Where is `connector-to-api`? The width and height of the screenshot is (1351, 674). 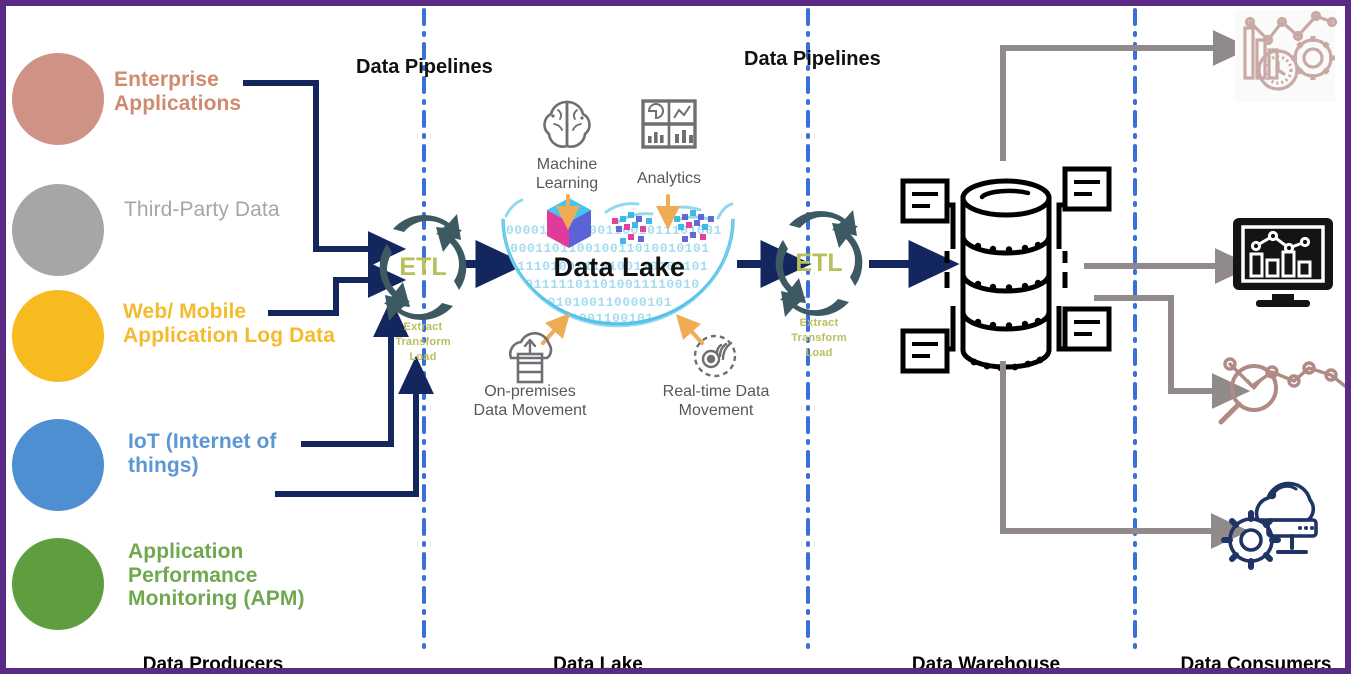 connector-to-api is located at coordinates (1125, 455).